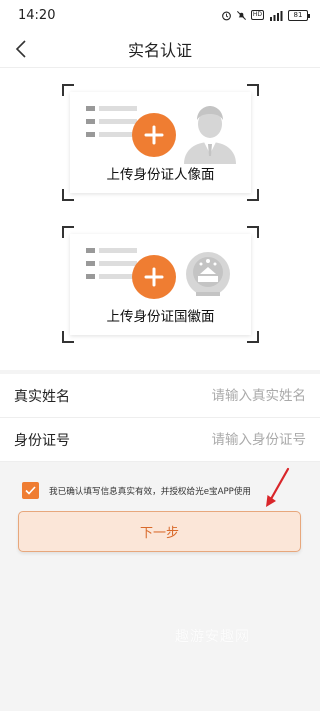  What do you see at coordinates (231, 395) in the screenshot?
I see `name-input` at bounding box center [231, 395].